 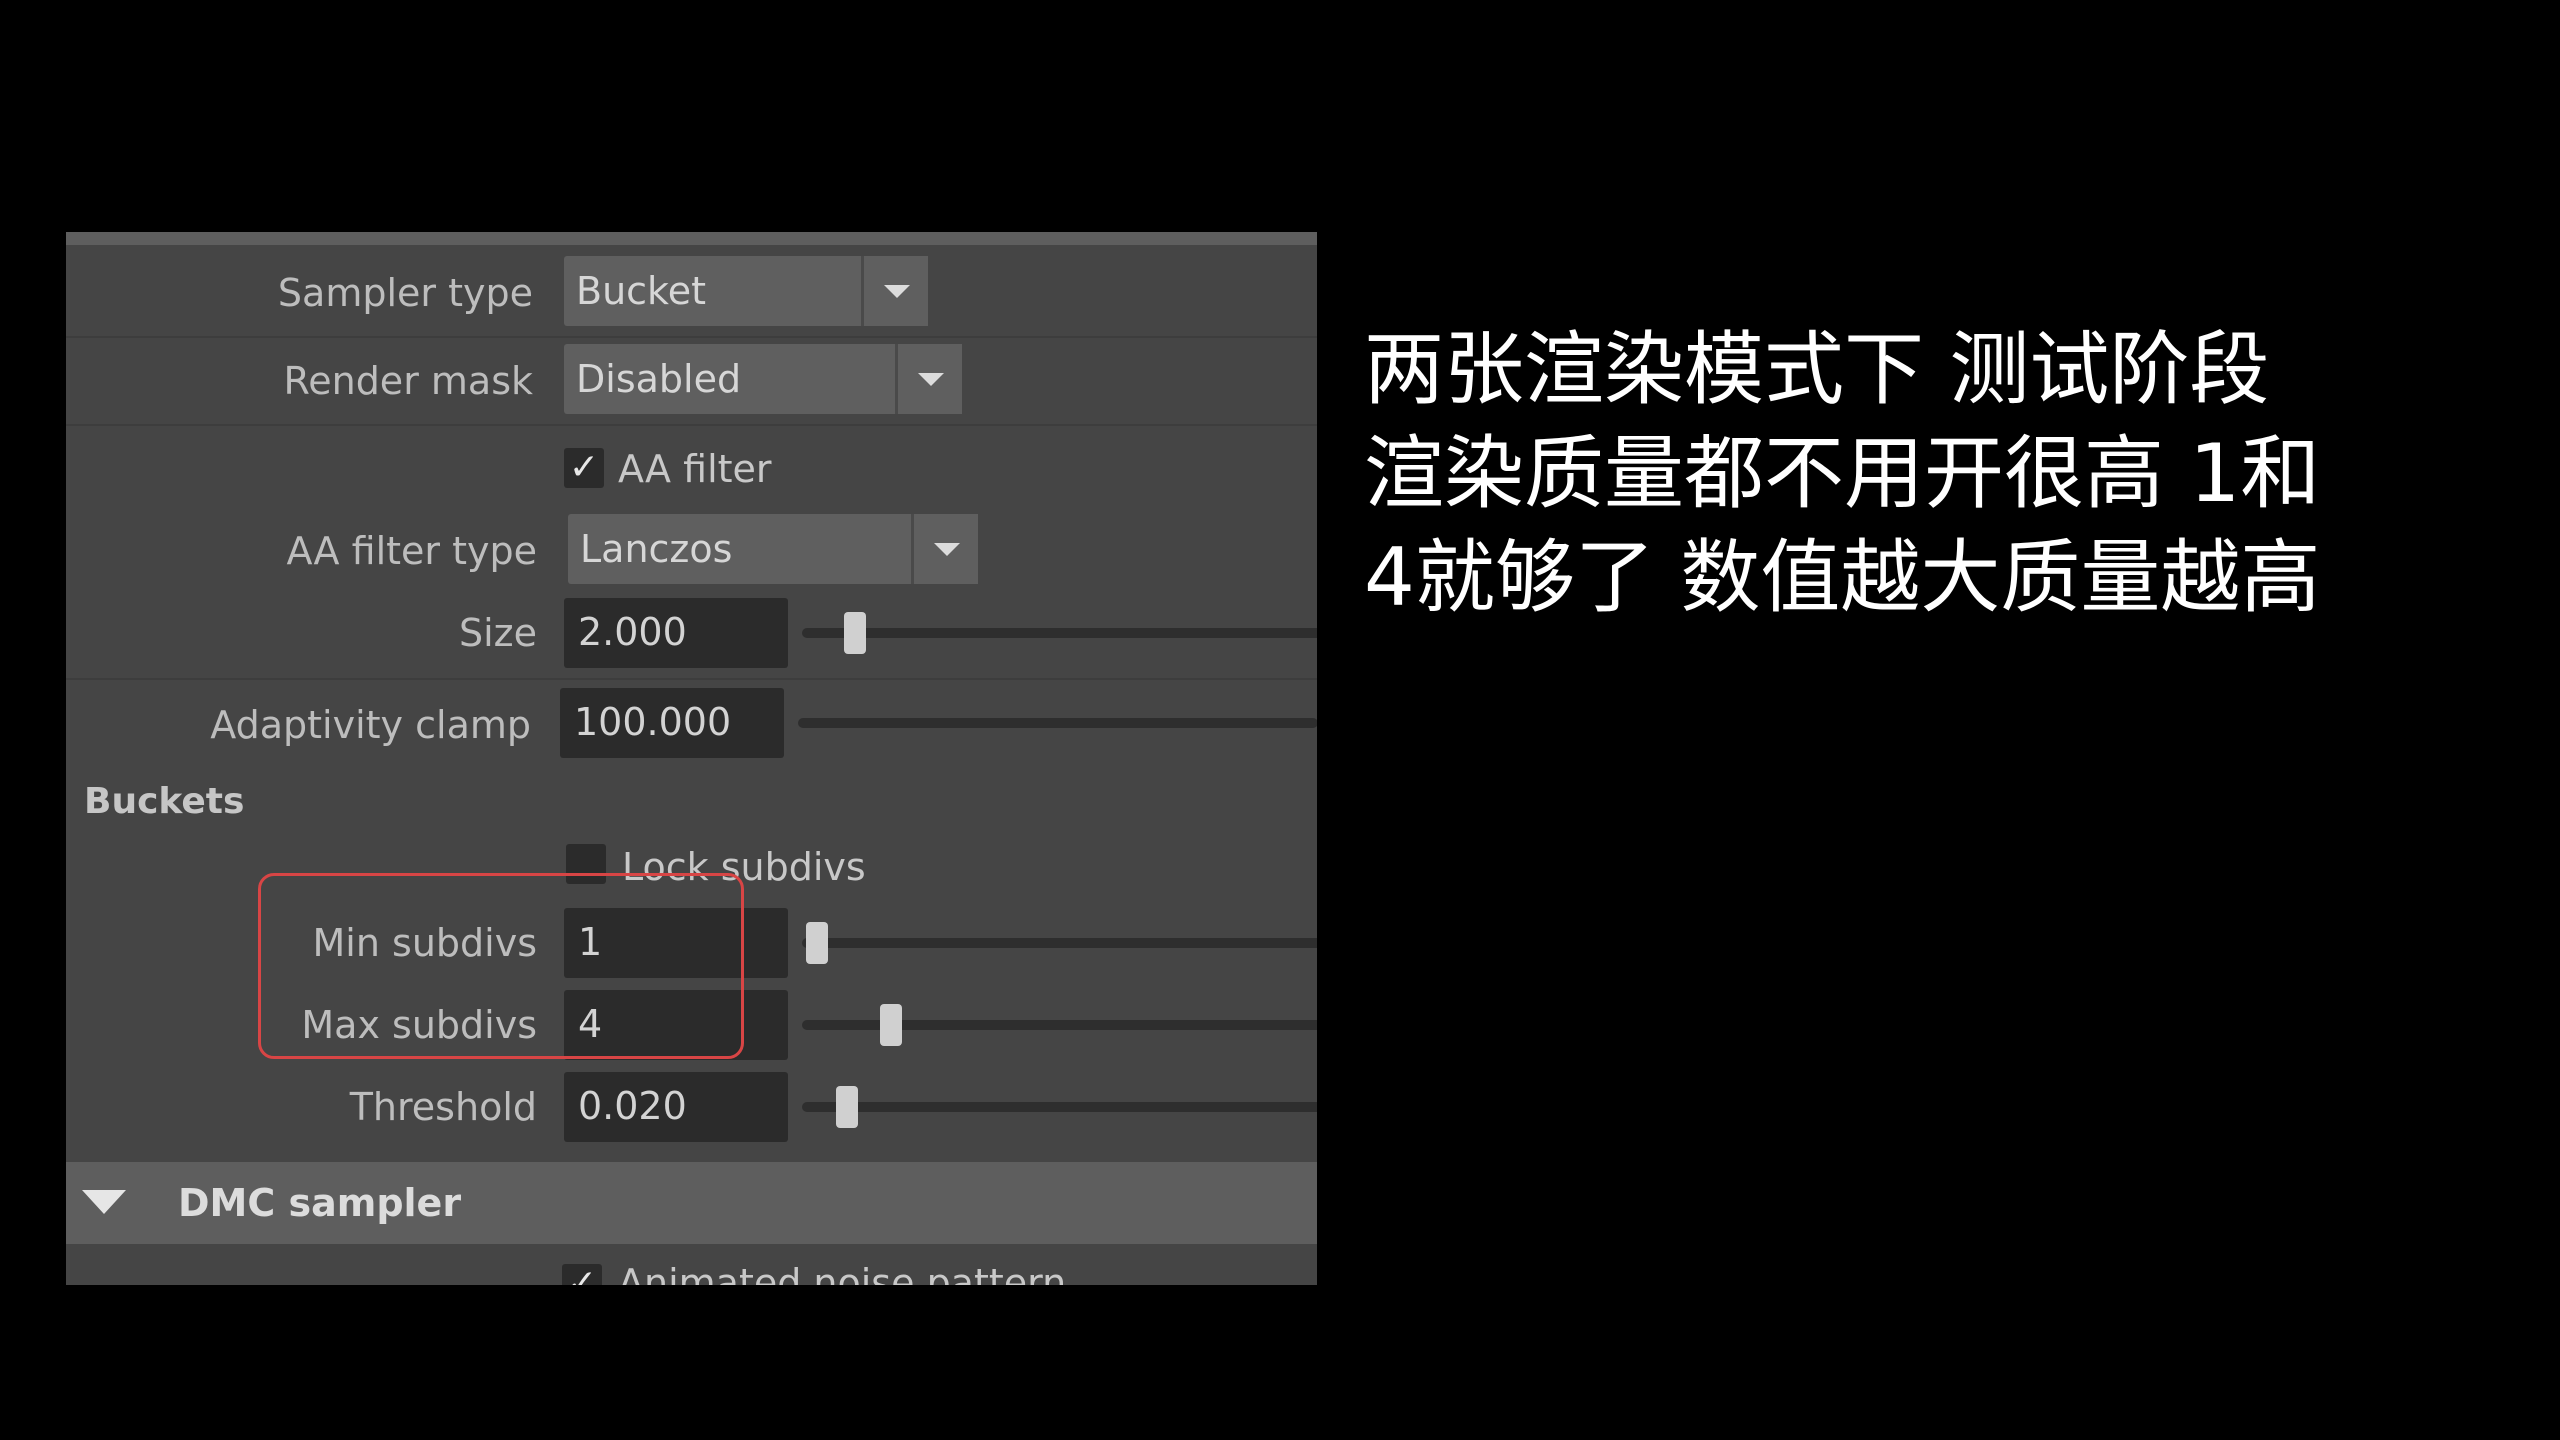 What do you see at coordinates (370, 725) in the screenshot?
I see `adaptivity-clamp-label: Adaptivity clamp` at bounding box center [370, 725].